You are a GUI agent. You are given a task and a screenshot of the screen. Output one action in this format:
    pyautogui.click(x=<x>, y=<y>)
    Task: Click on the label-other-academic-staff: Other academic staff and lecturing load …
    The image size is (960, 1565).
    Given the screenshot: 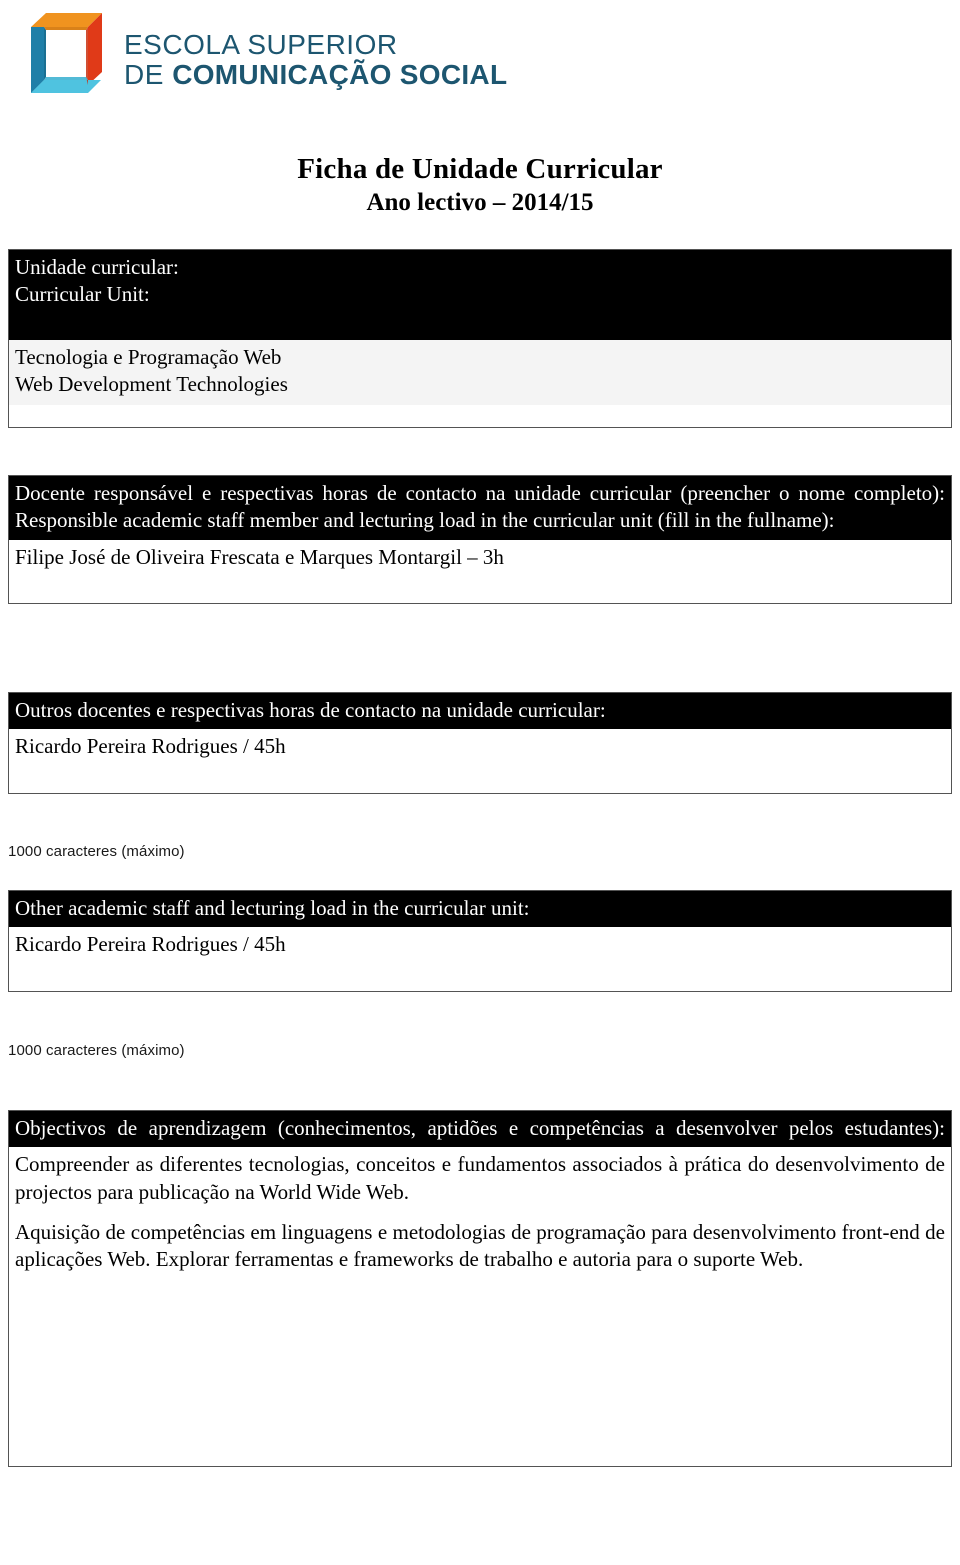 What is the action you would take?
    pyautogui.click(x=272, y=908)
    